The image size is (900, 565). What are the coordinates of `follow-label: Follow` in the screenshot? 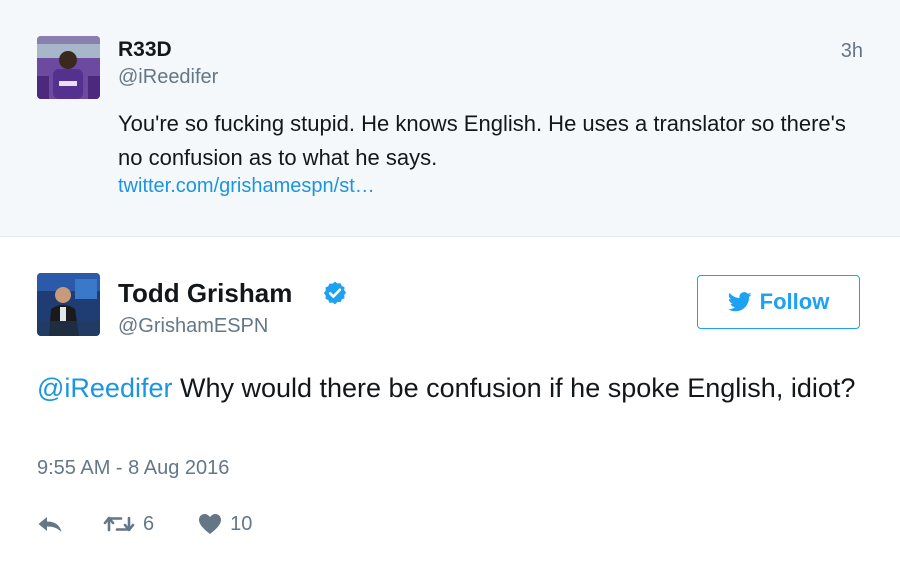 It's located at (794, 301).